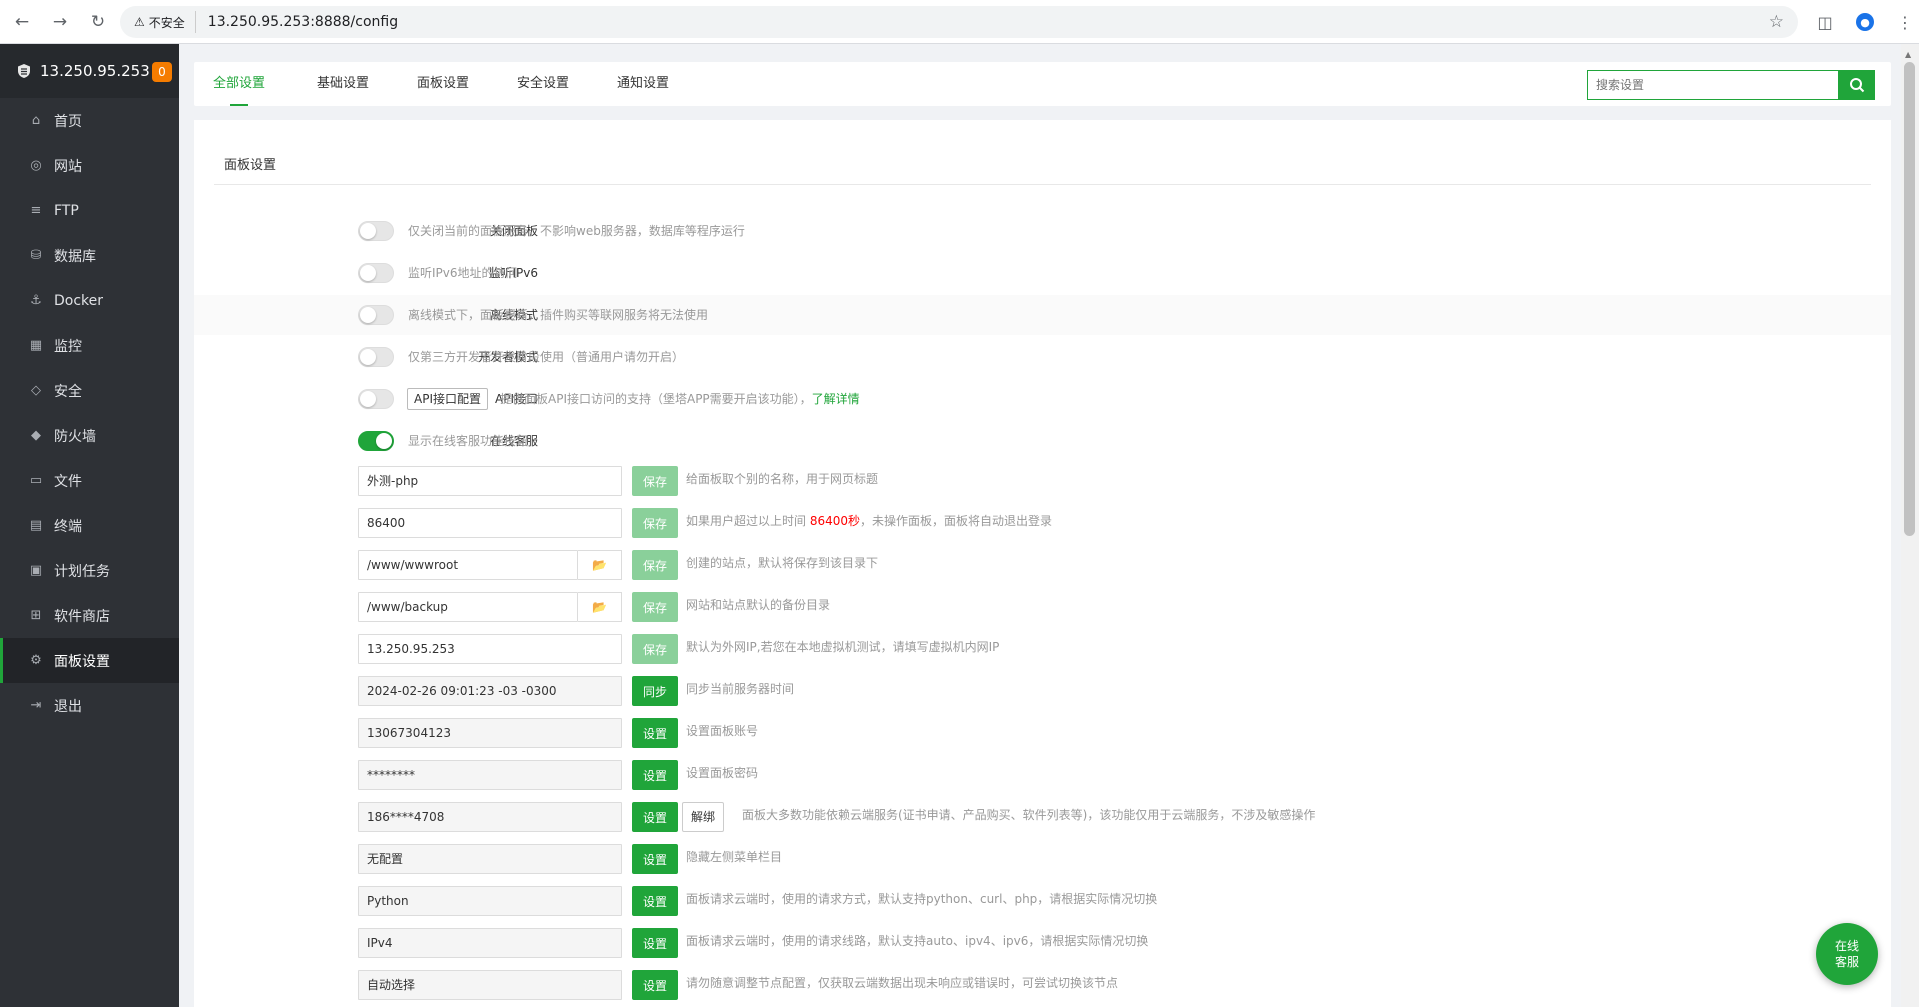 The width and height of the screenshot is (1919, 1007). I want to click on timeout-input: 86400, so click(490, 523).